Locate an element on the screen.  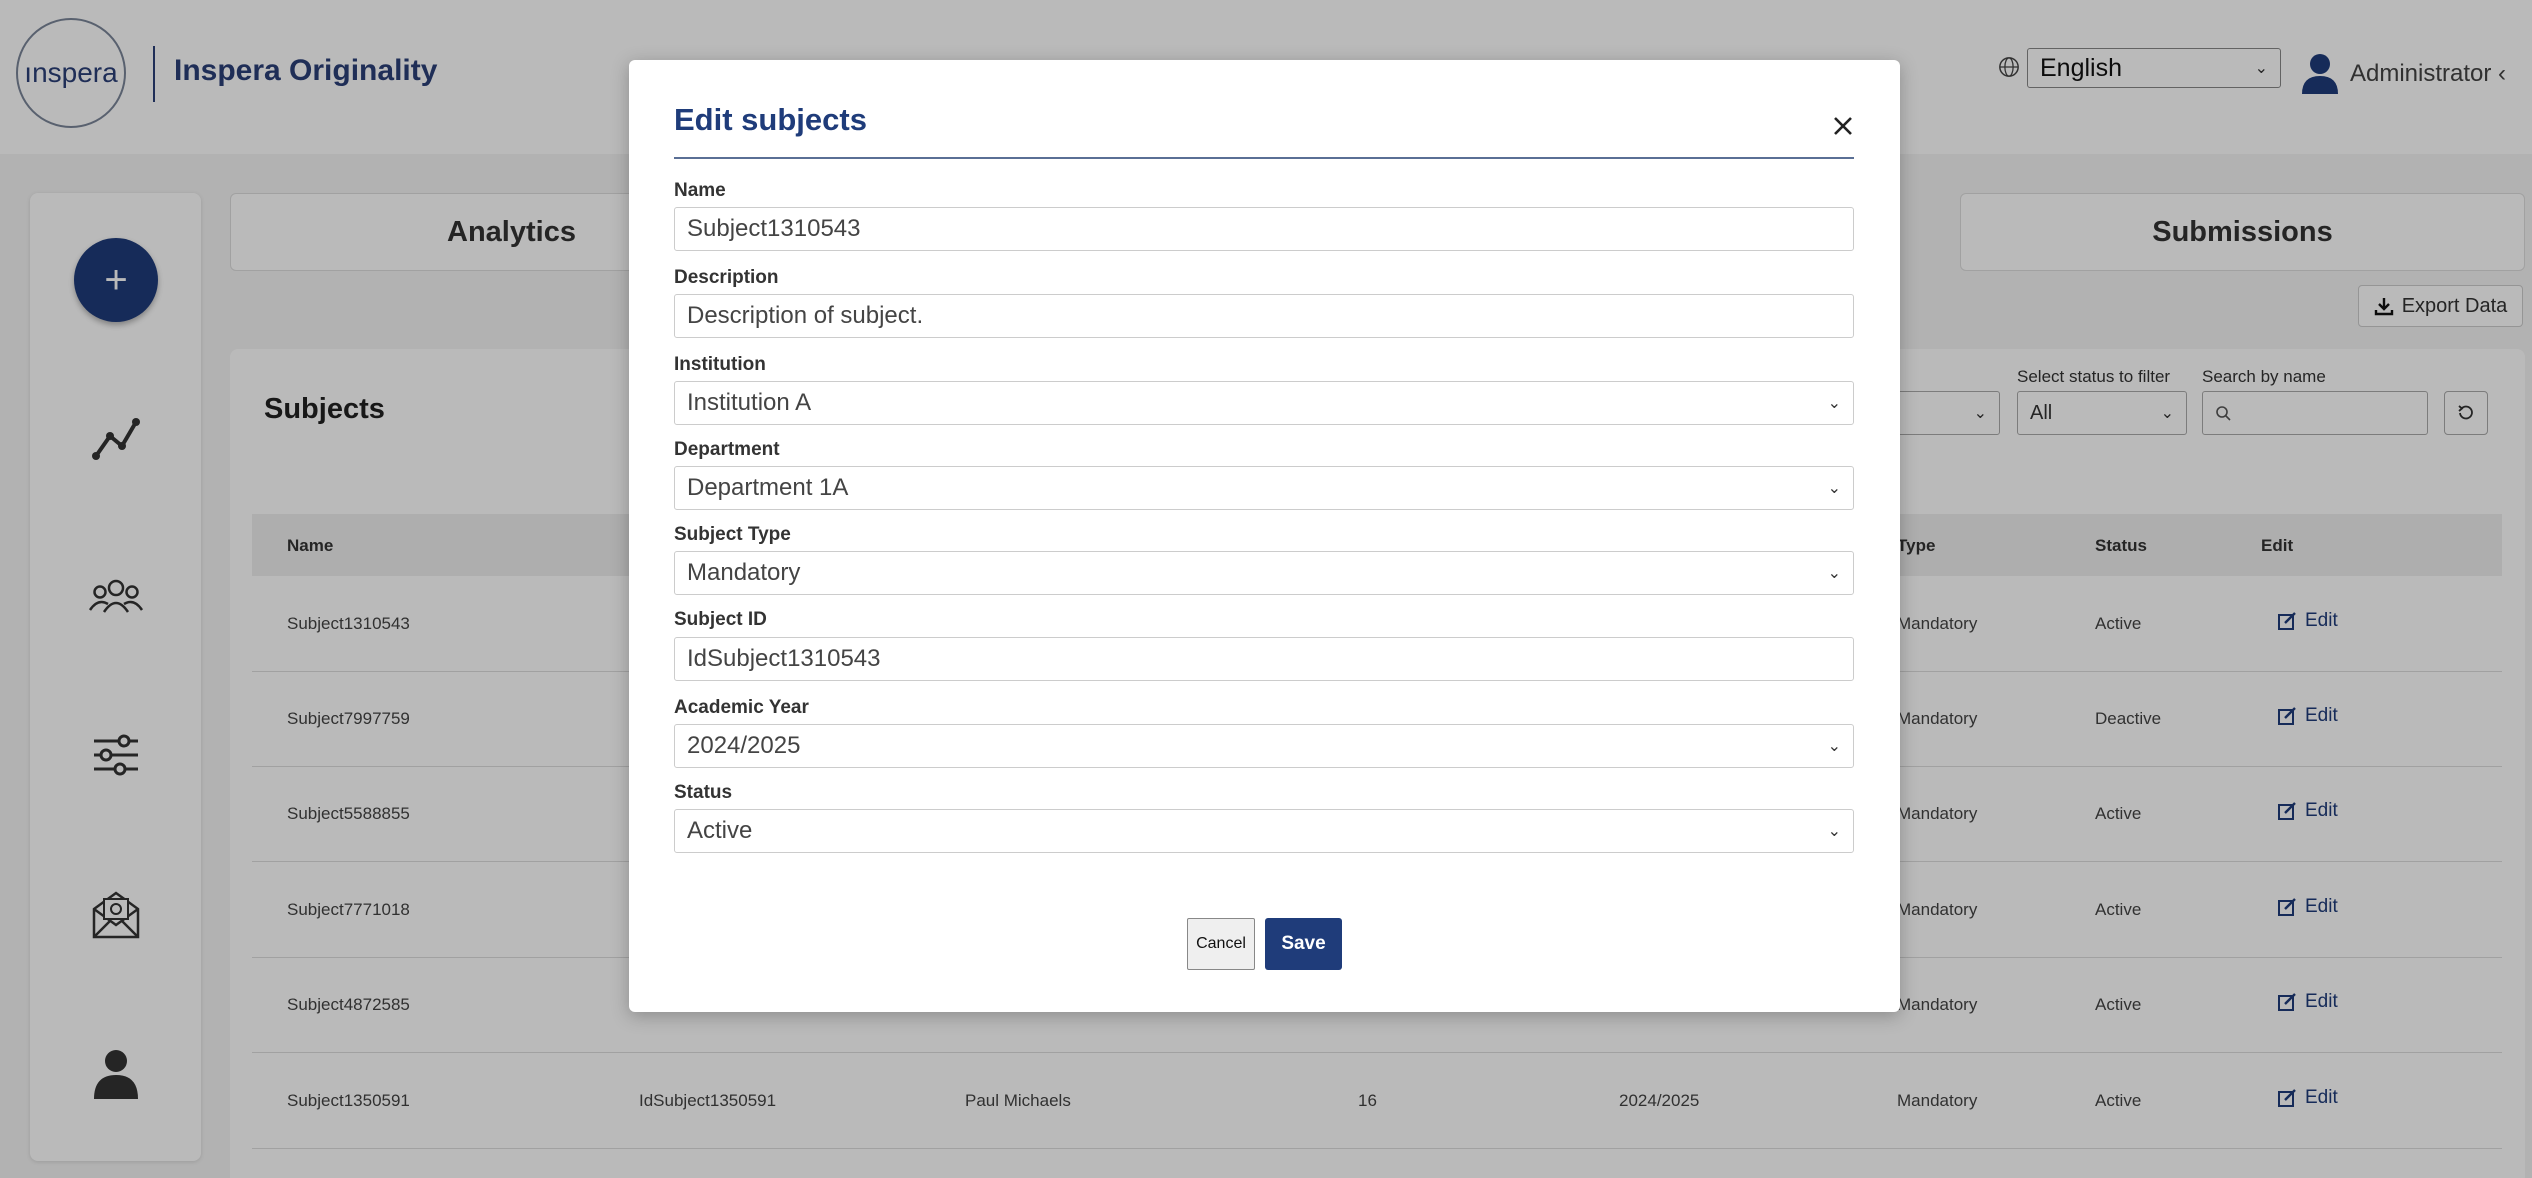
status-label: Status is located at coordinates (703, 792).